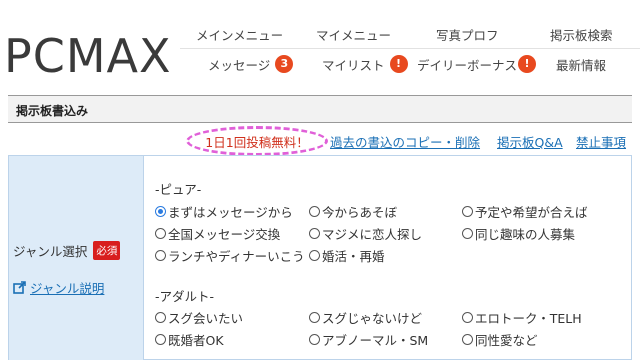 Image resolution: width=640 pixels, height=360 pixels. Describe the element at coordinates (239, 34) in the screenshot. I see `nav-main-menu: メインメニュー` at that location.